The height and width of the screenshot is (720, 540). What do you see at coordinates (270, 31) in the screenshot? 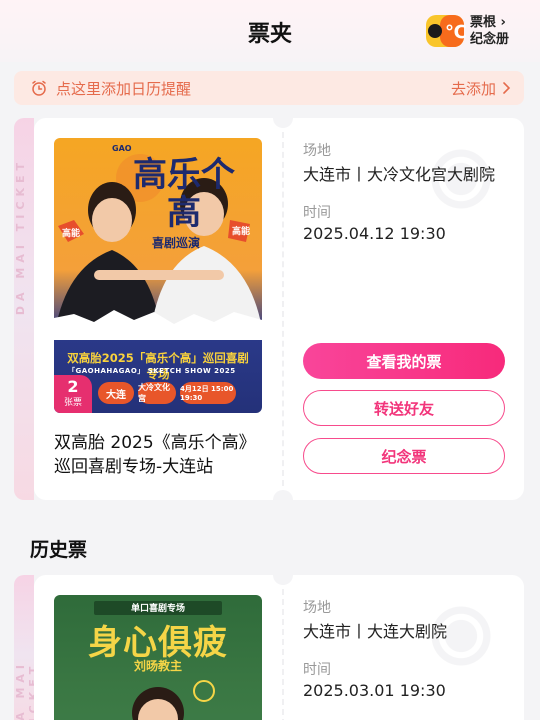
I see `top-bar: 票夹 ℃ 票根 › 纪念册` at bounding box center [270, 31].